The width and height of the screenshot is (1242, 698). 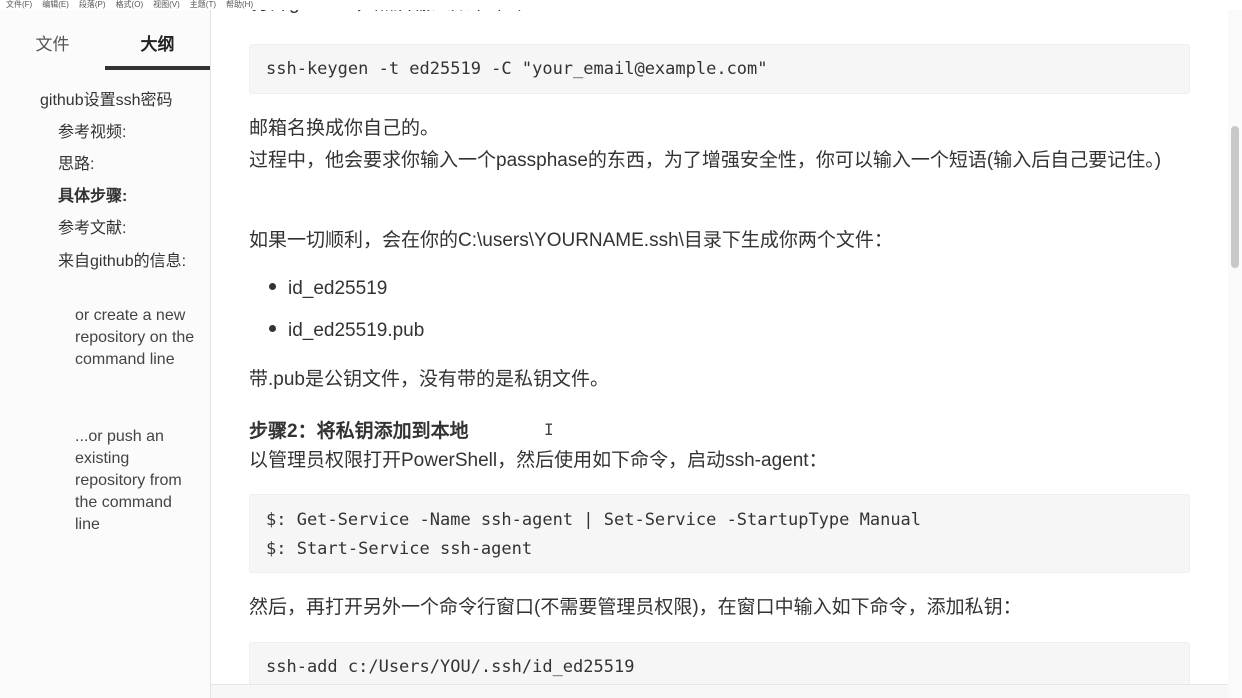 I want to click on menu-theme: 主题(T), so click(x=203, y=5).